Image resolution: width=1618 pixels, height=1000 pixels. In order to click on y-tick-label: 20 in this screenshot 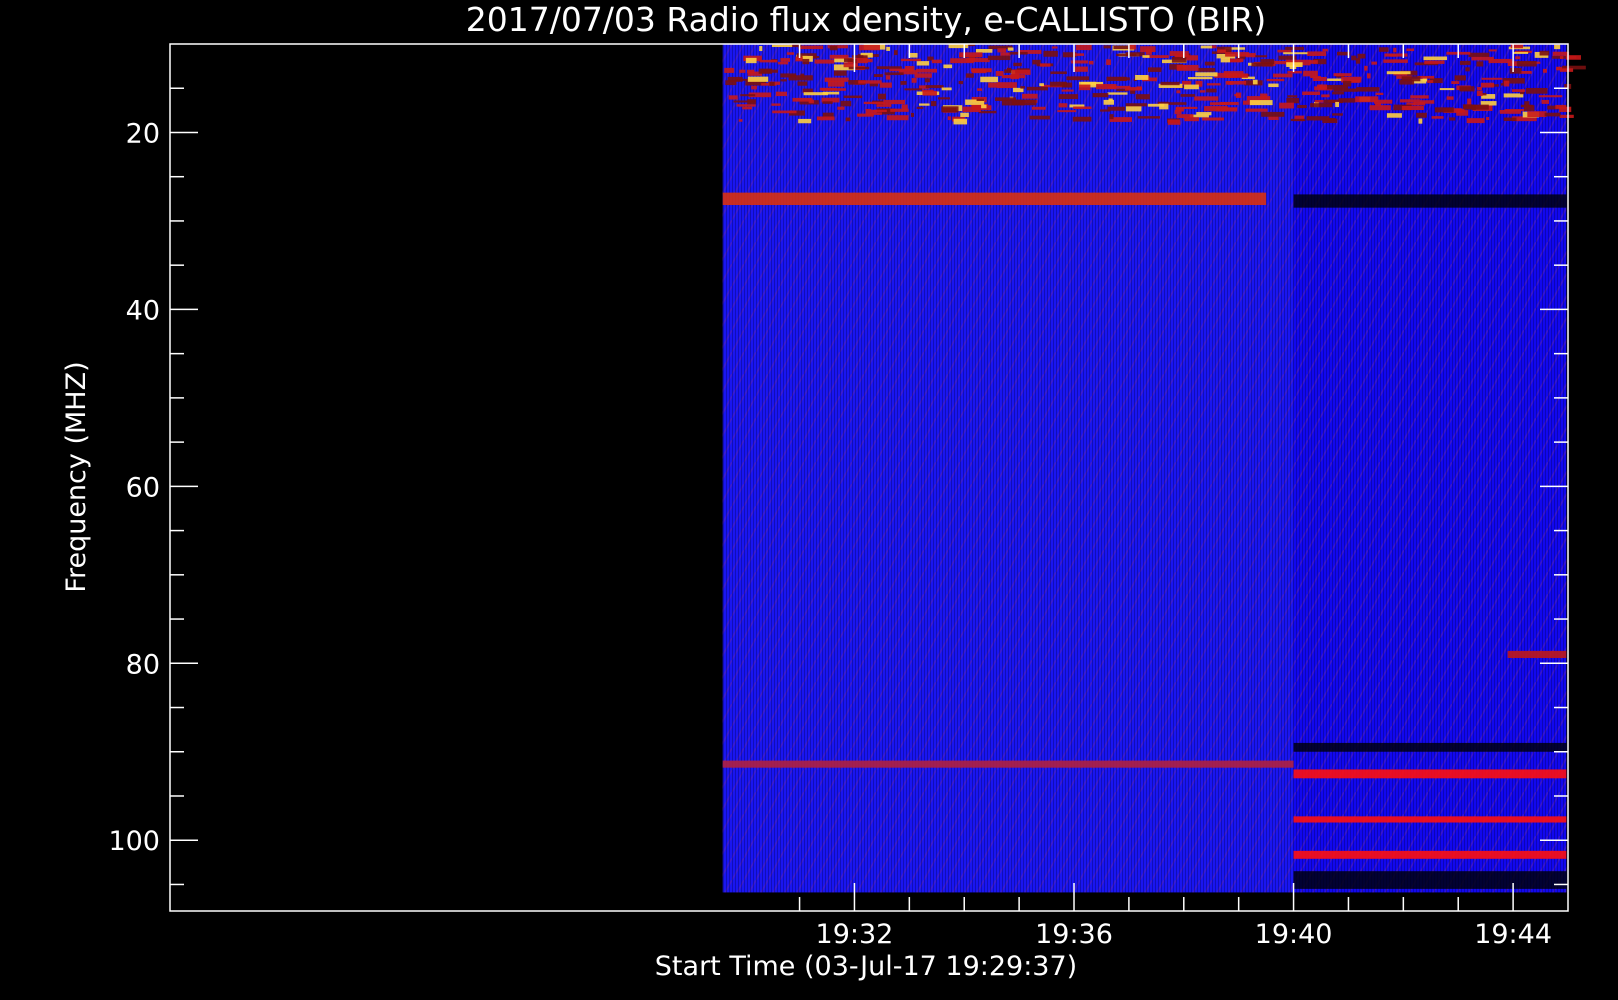, I will do `click(143, 133)`.